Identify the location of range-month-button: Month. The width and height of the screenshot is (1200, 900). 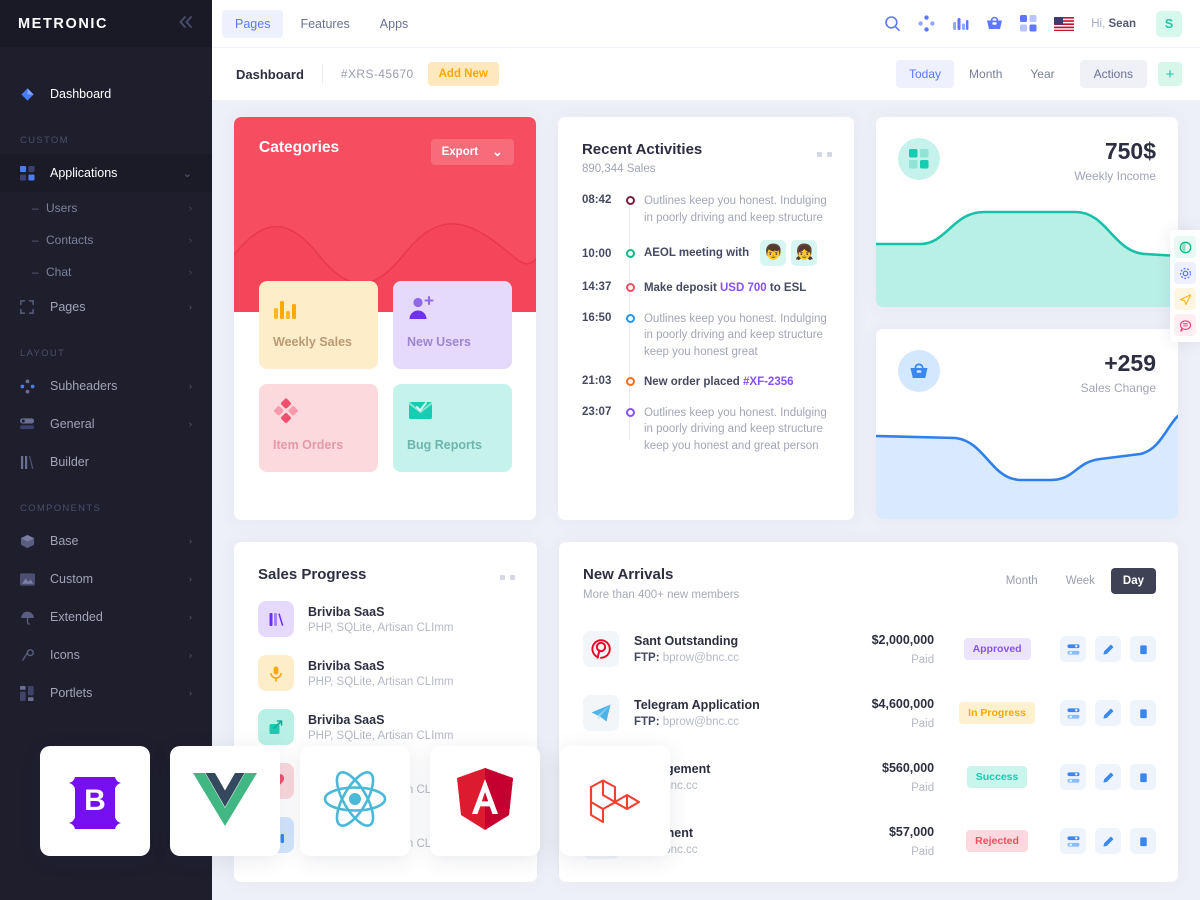
(985, 74).